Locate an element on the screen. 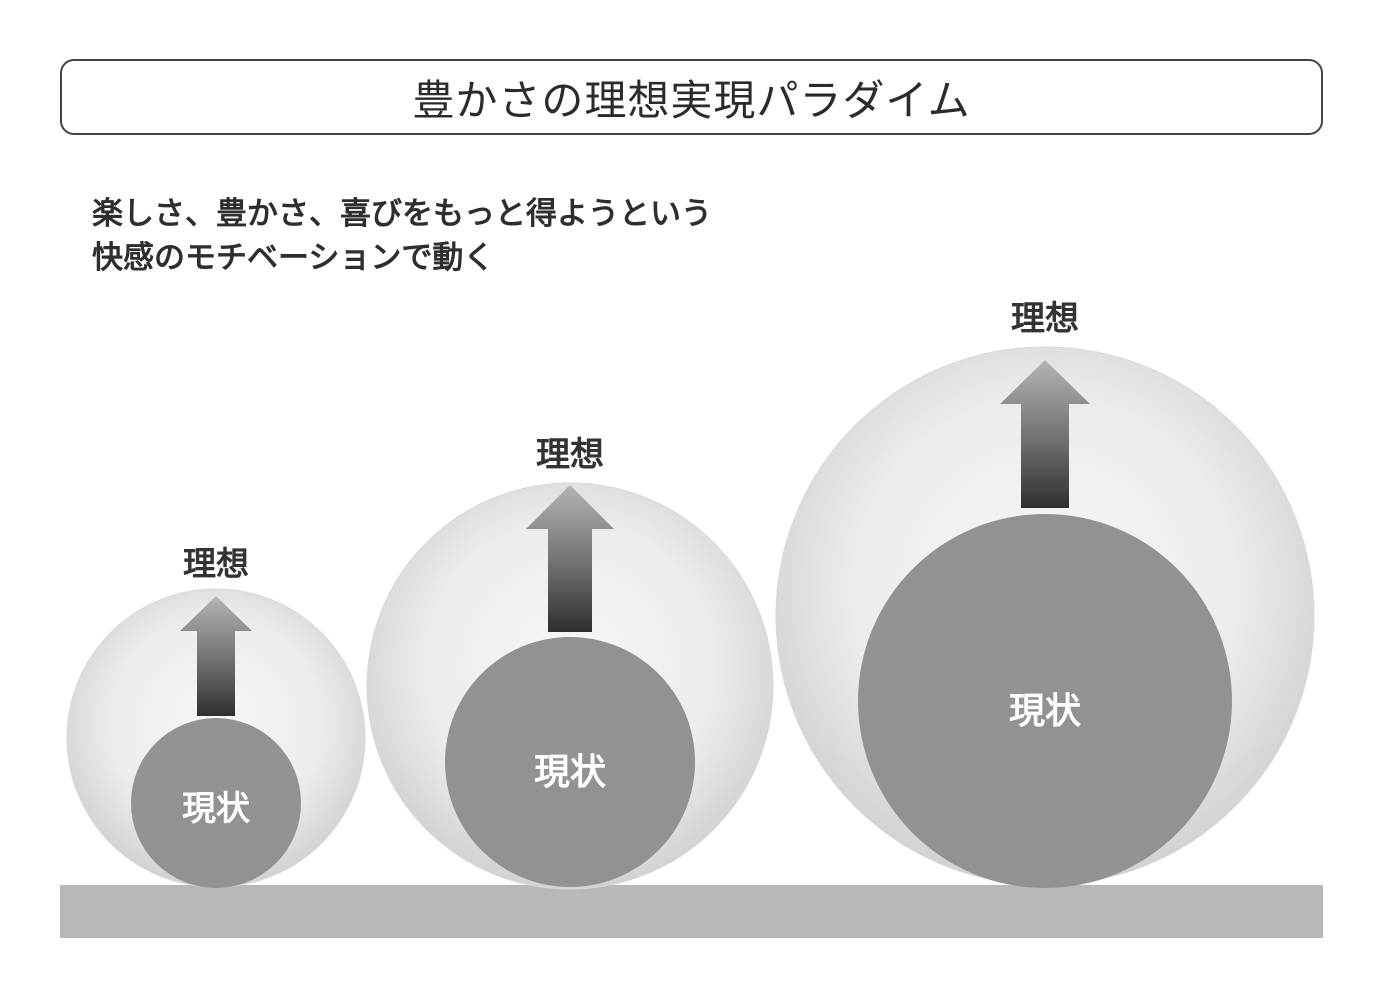 Image resolution: width=1400 pixels, height=985 pixels. current-label-2: 現状 is located at coordinates (570, 772).